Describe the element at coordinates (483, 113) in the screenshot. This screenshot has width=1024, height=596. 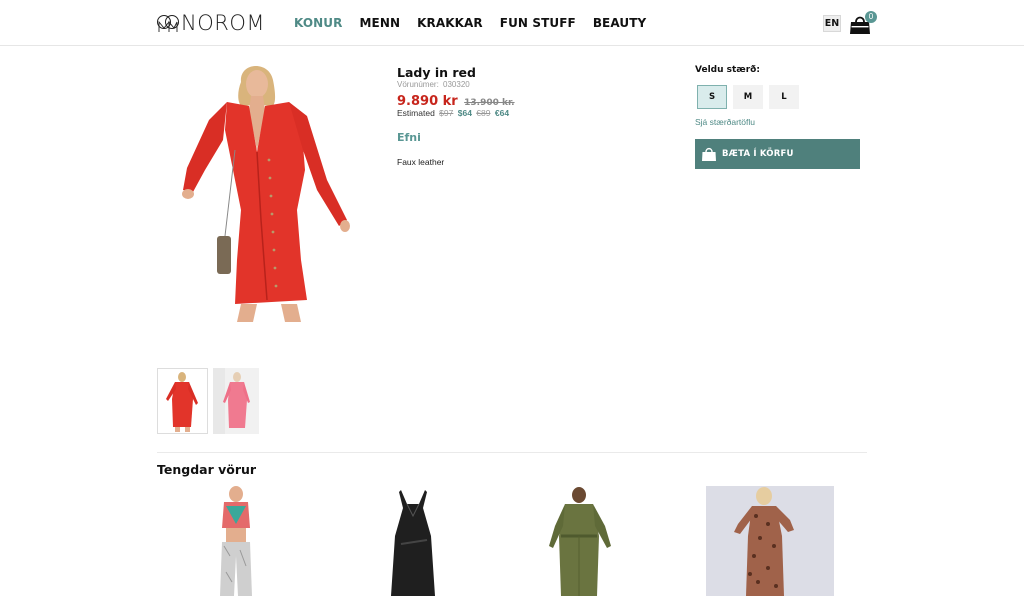
I see `estimated-old-eur: €89` at that location.